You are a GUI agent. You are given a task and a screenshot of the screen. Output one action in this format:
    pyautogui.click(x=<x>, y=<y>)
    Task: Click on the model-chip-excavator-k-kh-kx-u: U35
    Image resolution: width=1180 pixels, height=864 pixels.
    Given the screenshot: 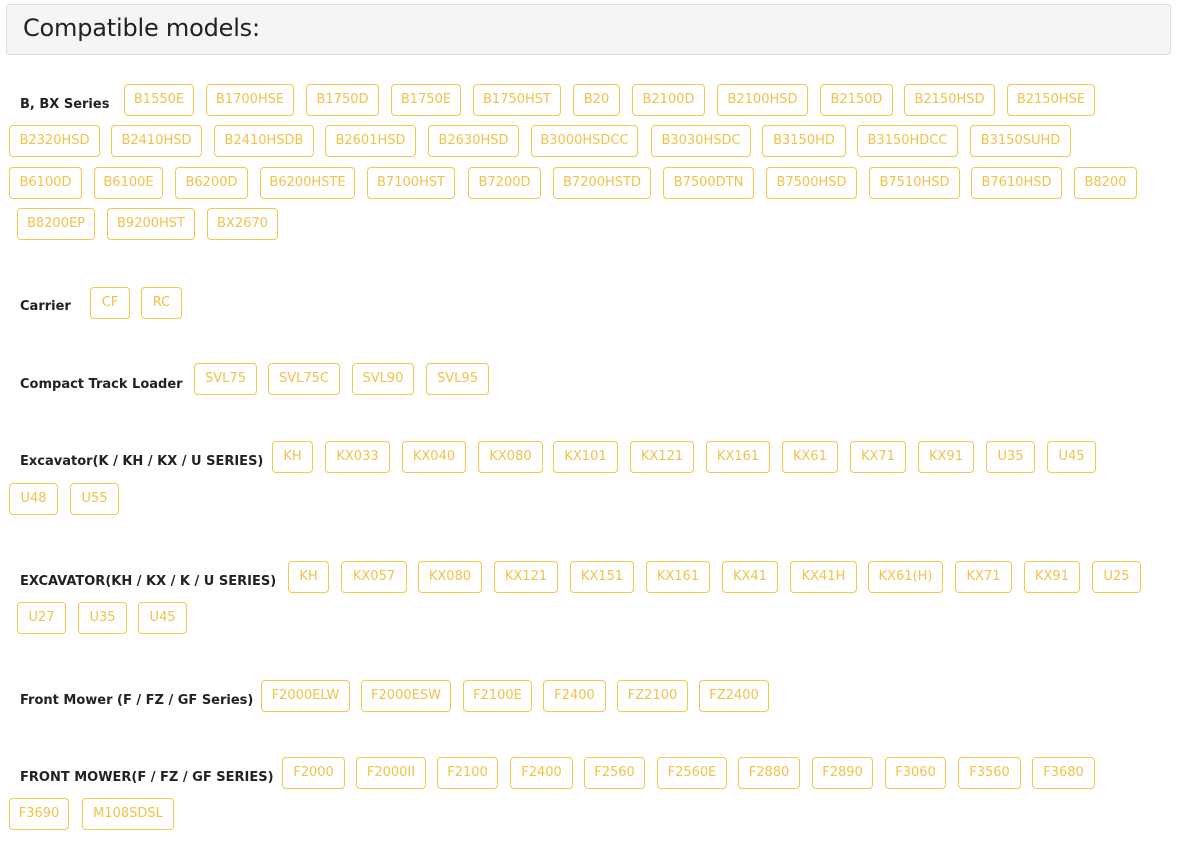 What is the action you would take?
    pyautogui.click(x=1010, y=457)
    